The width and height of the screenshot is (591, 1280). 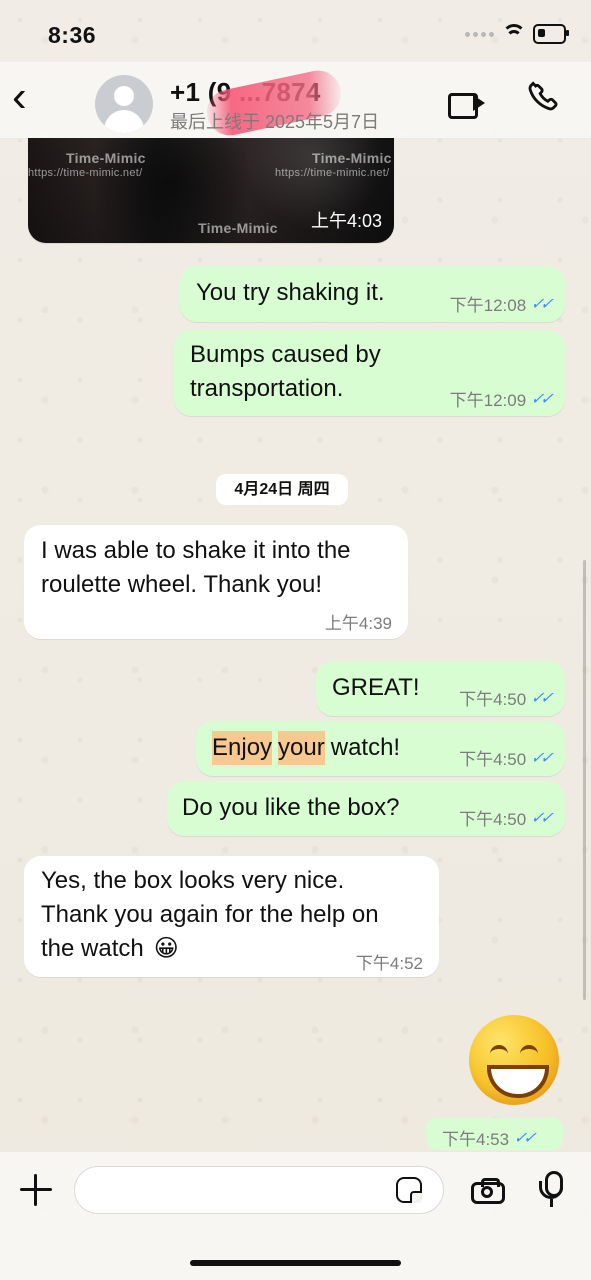 What do you see at coordinates (467, 104) in the screenshot?
I see `video-call-icon` at bounding box center [467, 104].